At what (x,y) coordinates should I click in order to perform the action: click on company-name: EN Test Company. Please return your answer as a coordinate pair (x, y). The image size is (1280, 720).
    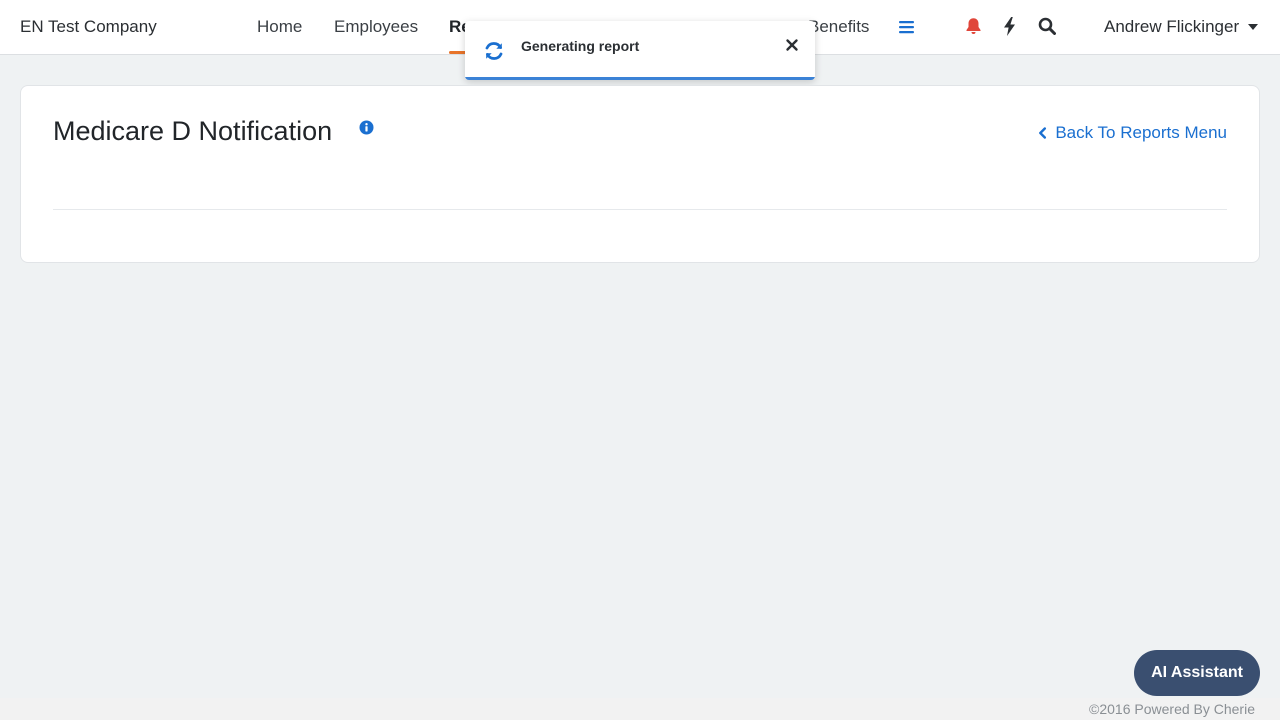
    Looking at the image, I should click on (88, 27).